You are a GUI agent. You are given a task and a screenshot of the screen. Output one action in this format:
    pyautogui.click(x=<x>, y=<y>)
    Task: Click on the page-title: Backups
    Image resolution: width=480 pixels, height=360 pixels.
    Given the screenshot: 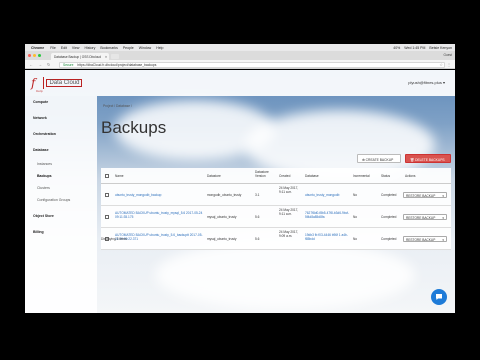 What is the action you would take?
    pyautogui.click(x=134, y=127)
    